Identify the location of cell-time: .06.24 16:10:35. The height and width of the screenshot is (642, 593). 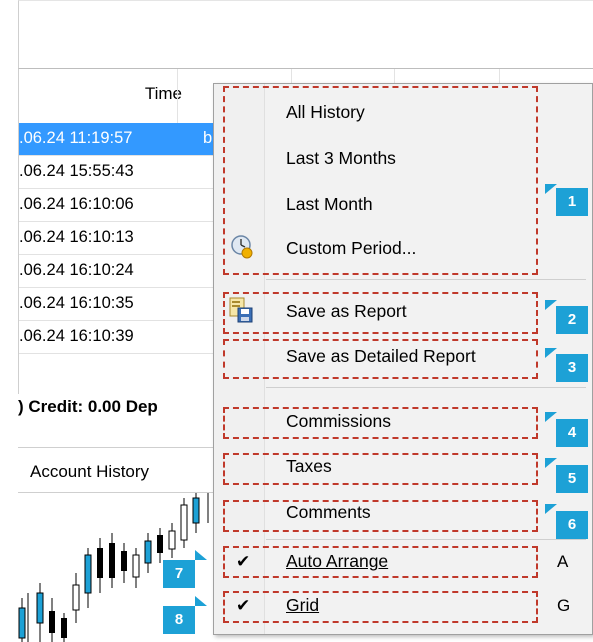
(76, 303).